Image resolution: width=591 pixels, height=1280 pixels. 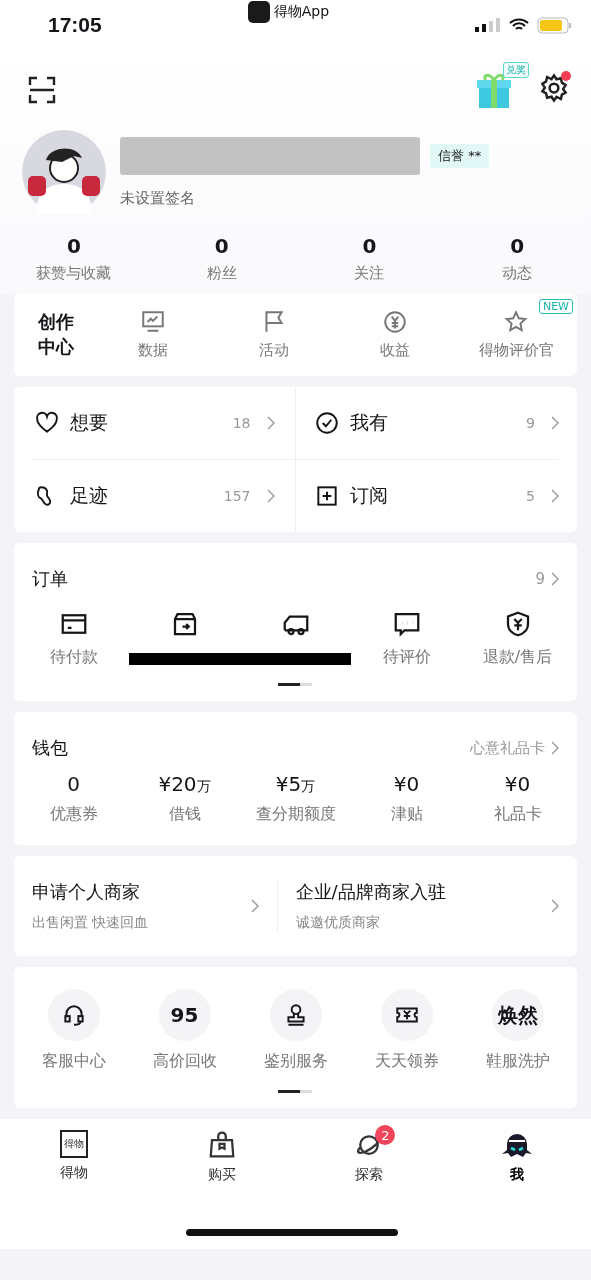 What do you see at coordinates (517, 1157) in the screenshot?
I see `tab-item: 我` at bounding box center [517, 1157].